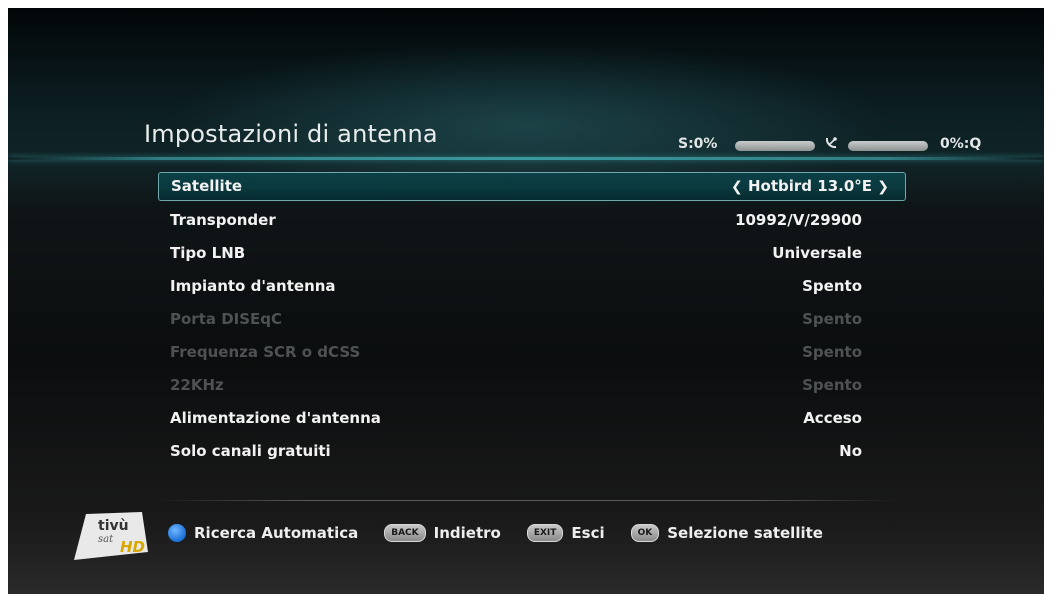  I want to click on signal-quality-label: 0%:Q, so click(961, 144).